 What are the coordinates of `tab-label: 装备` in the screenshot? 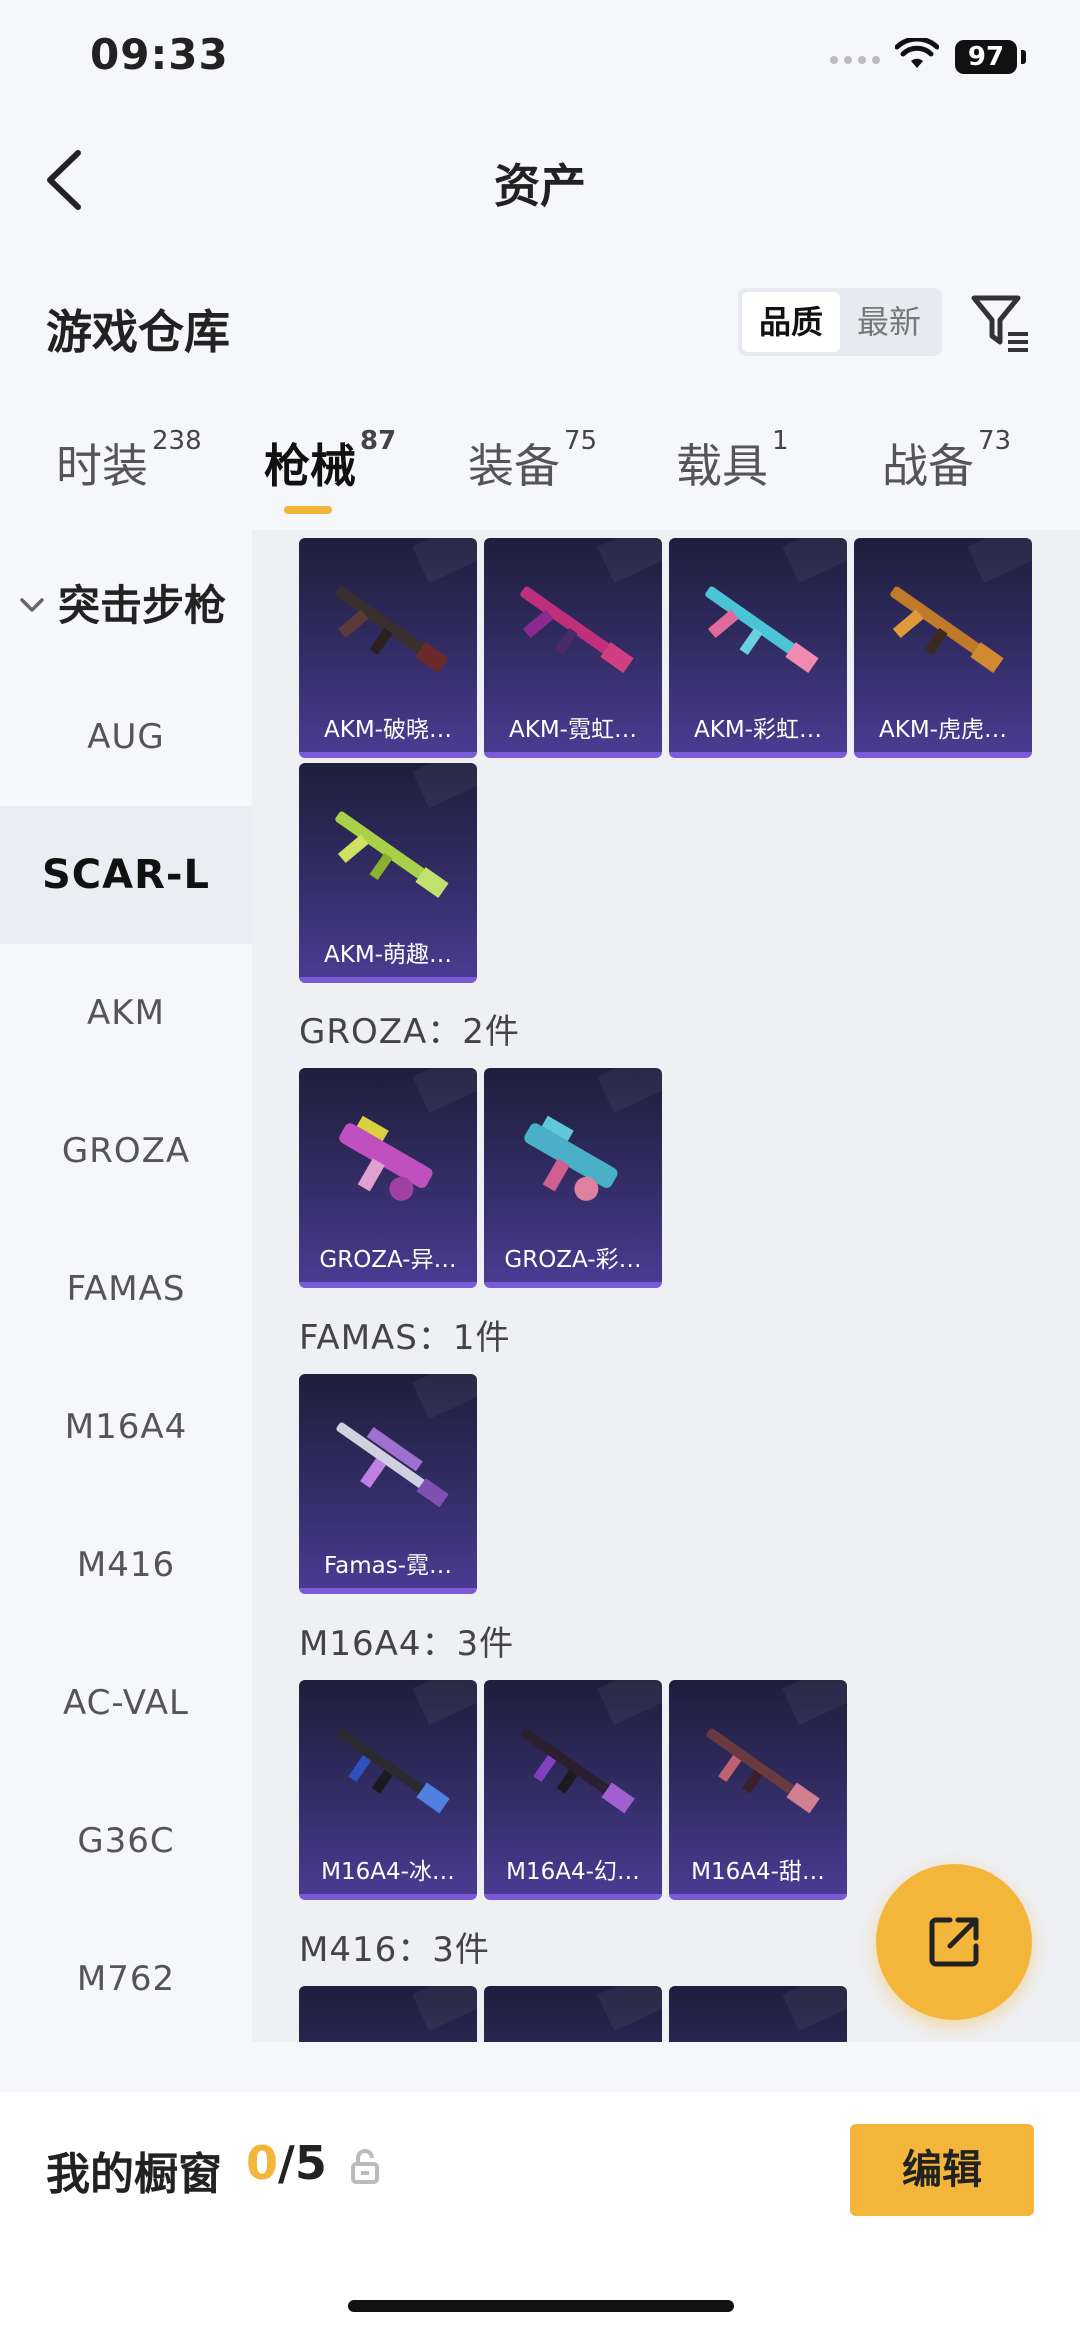 It's located at (514, 466).